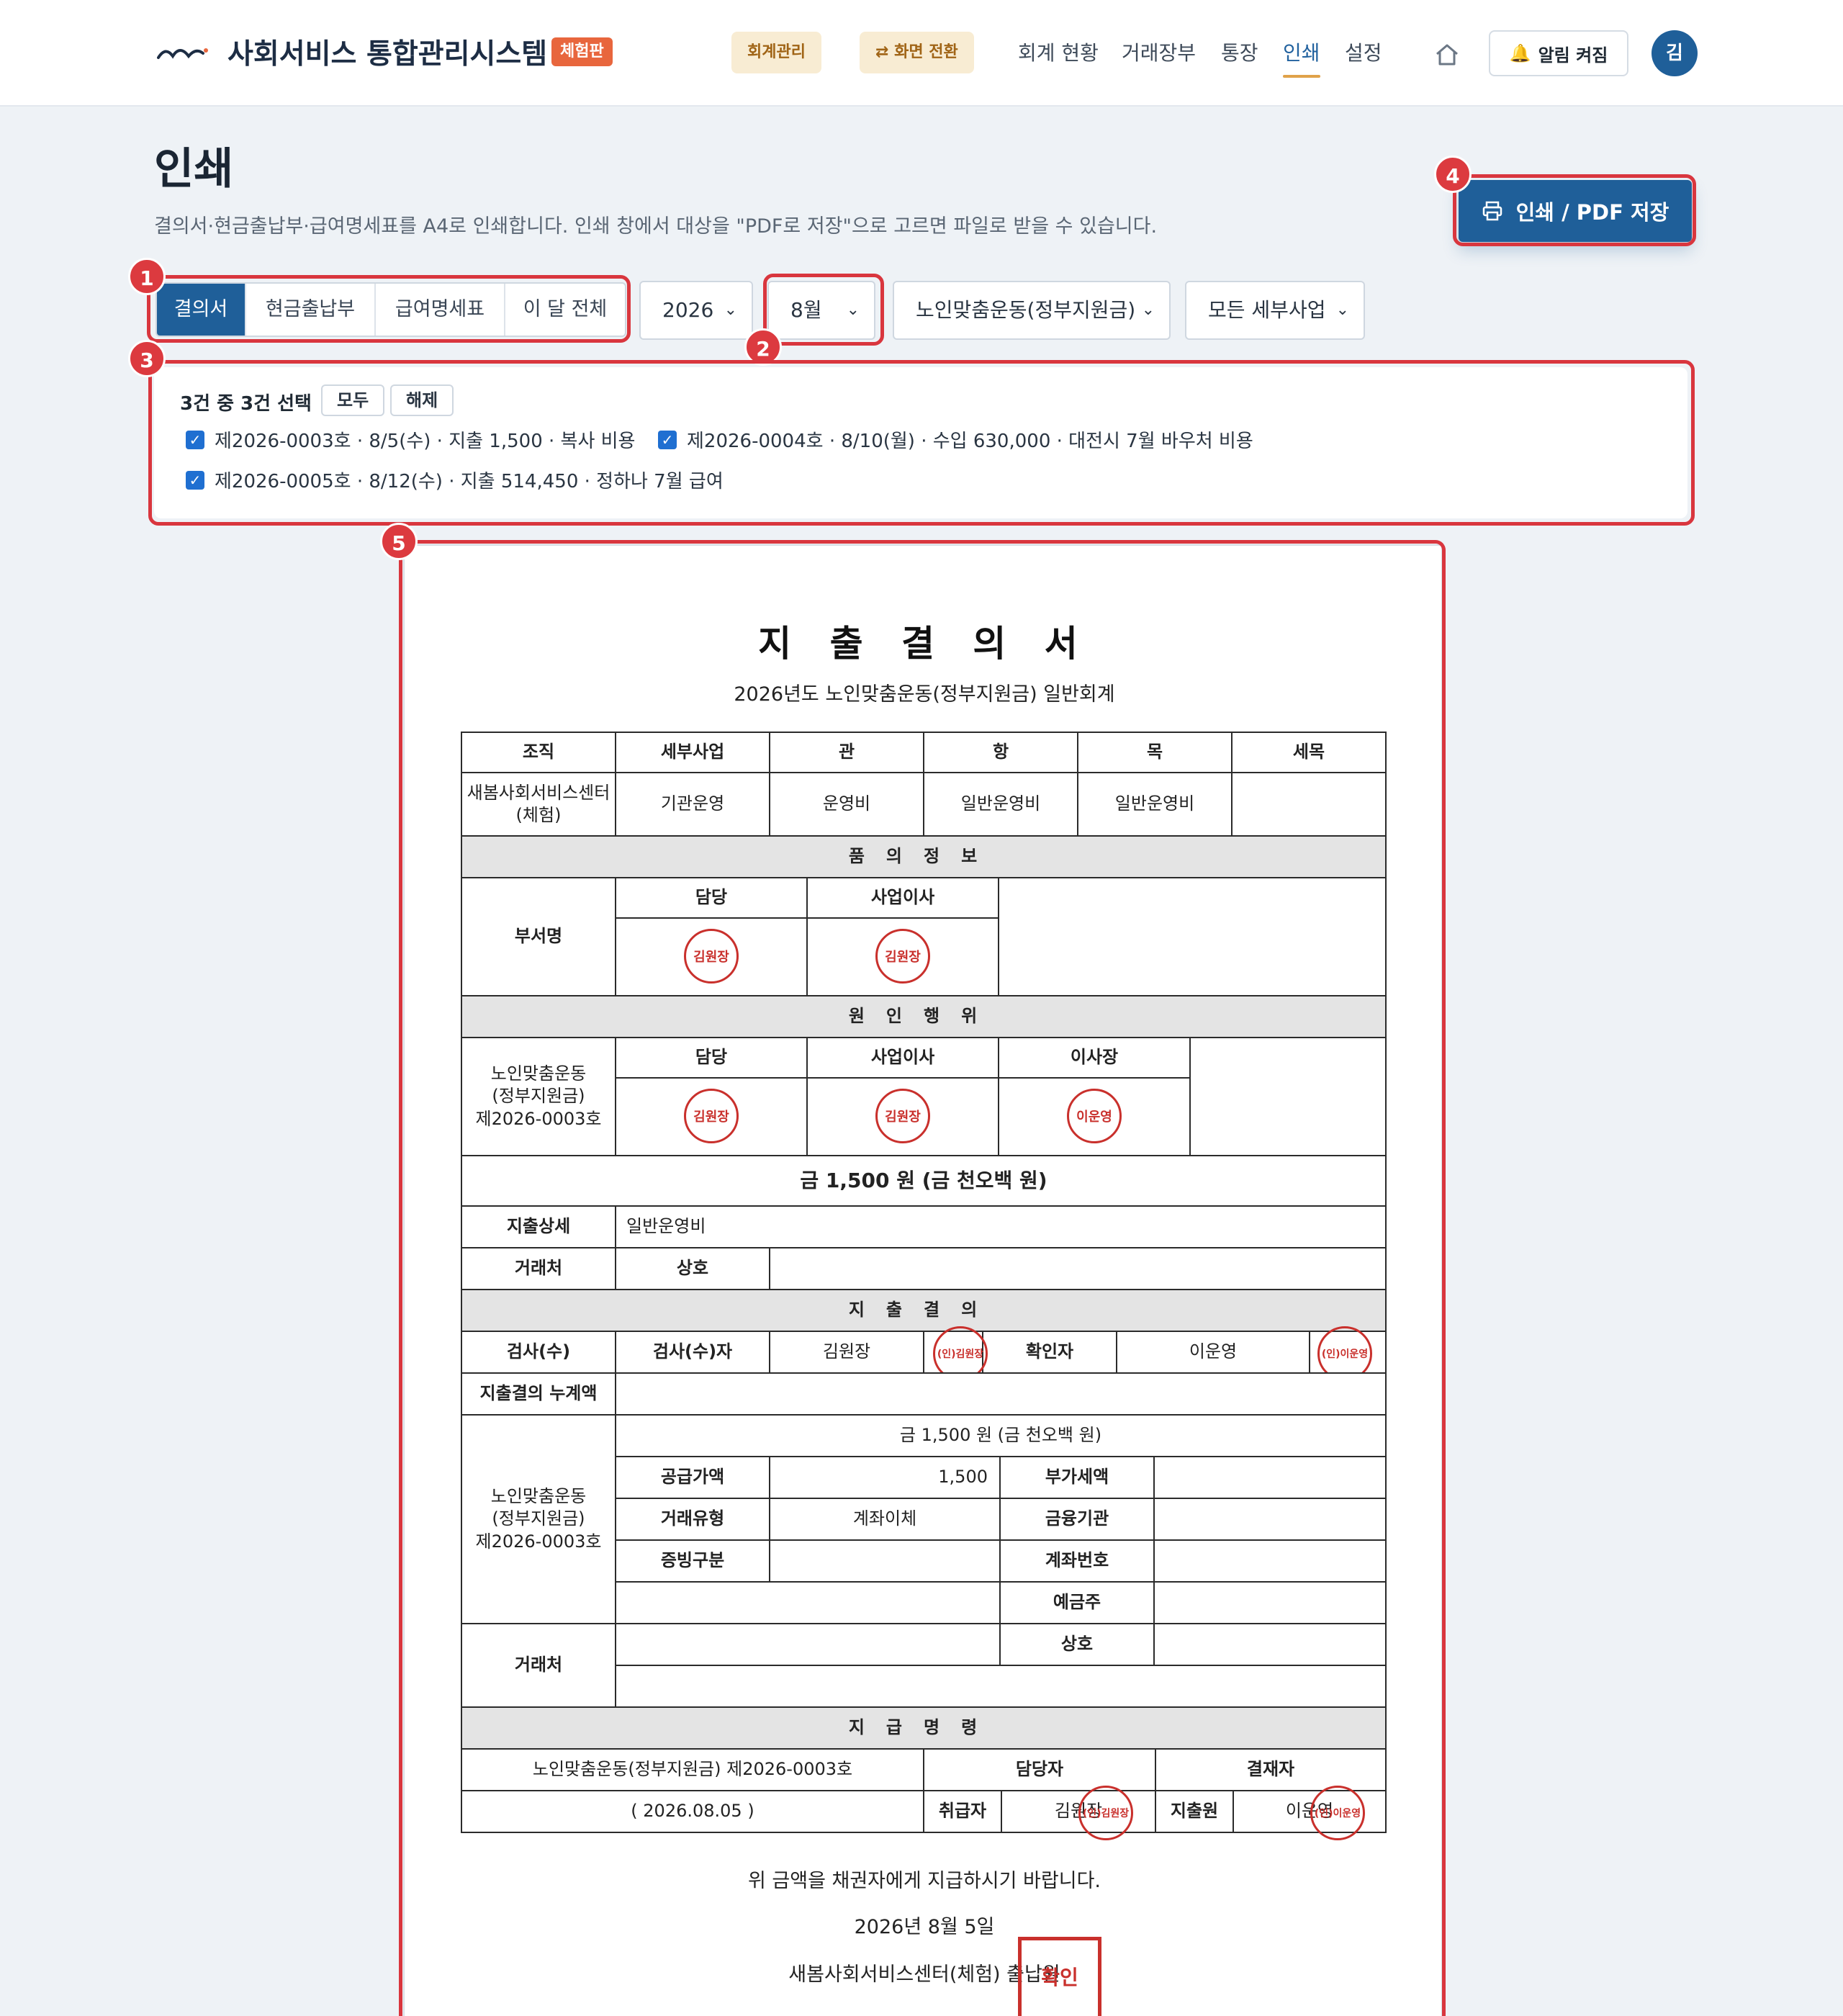 Image resolution: width=1843 pixels, height=2016 pixels. I want to click on trial-badge: 체험판, so click(582, 51).